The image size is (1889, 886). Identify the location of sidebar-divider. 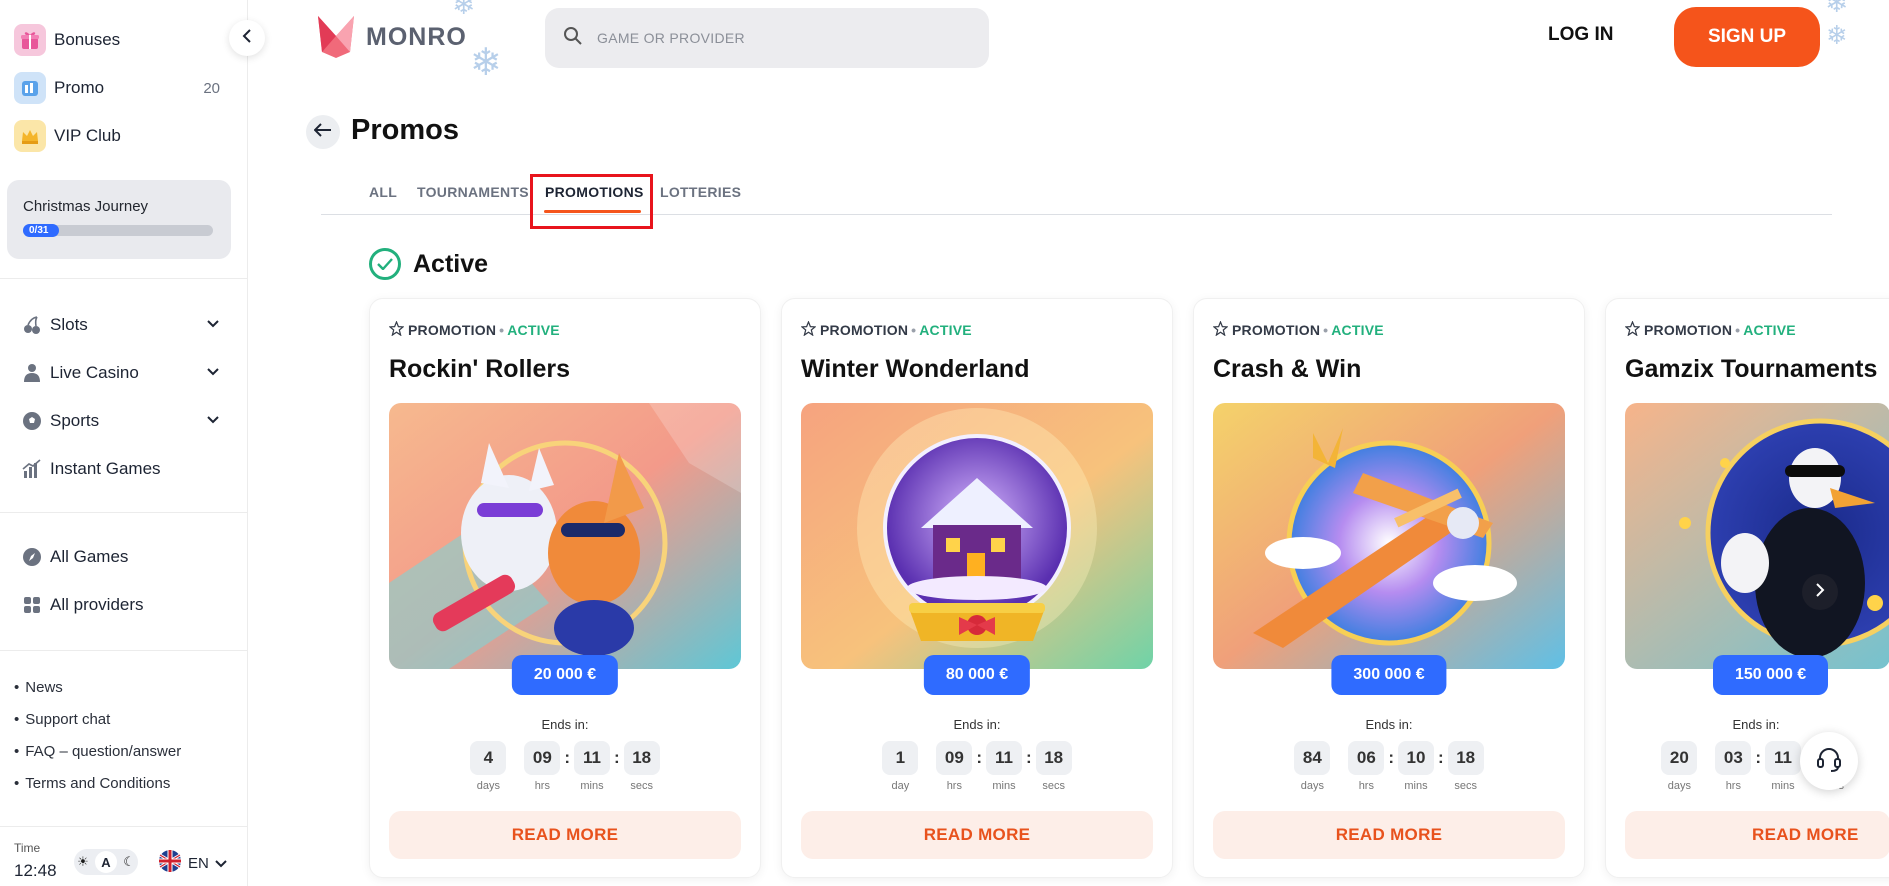
(123, 278).